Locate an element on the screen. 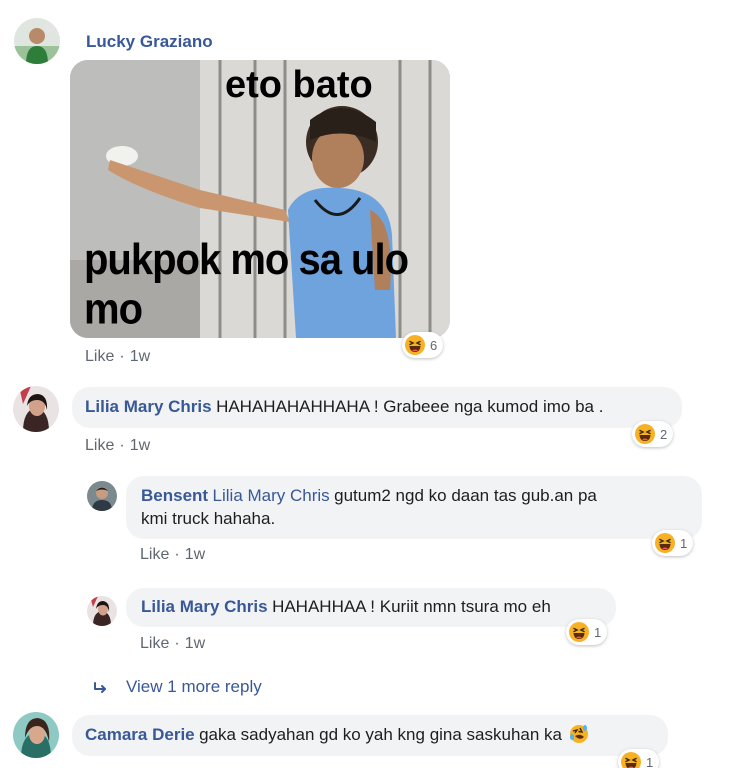 The width and height of the screenshot is (750, 768). reply-text-line-1: gutum2 ngd ko daan tas gub.an pa is located at coordinates (465, 495).